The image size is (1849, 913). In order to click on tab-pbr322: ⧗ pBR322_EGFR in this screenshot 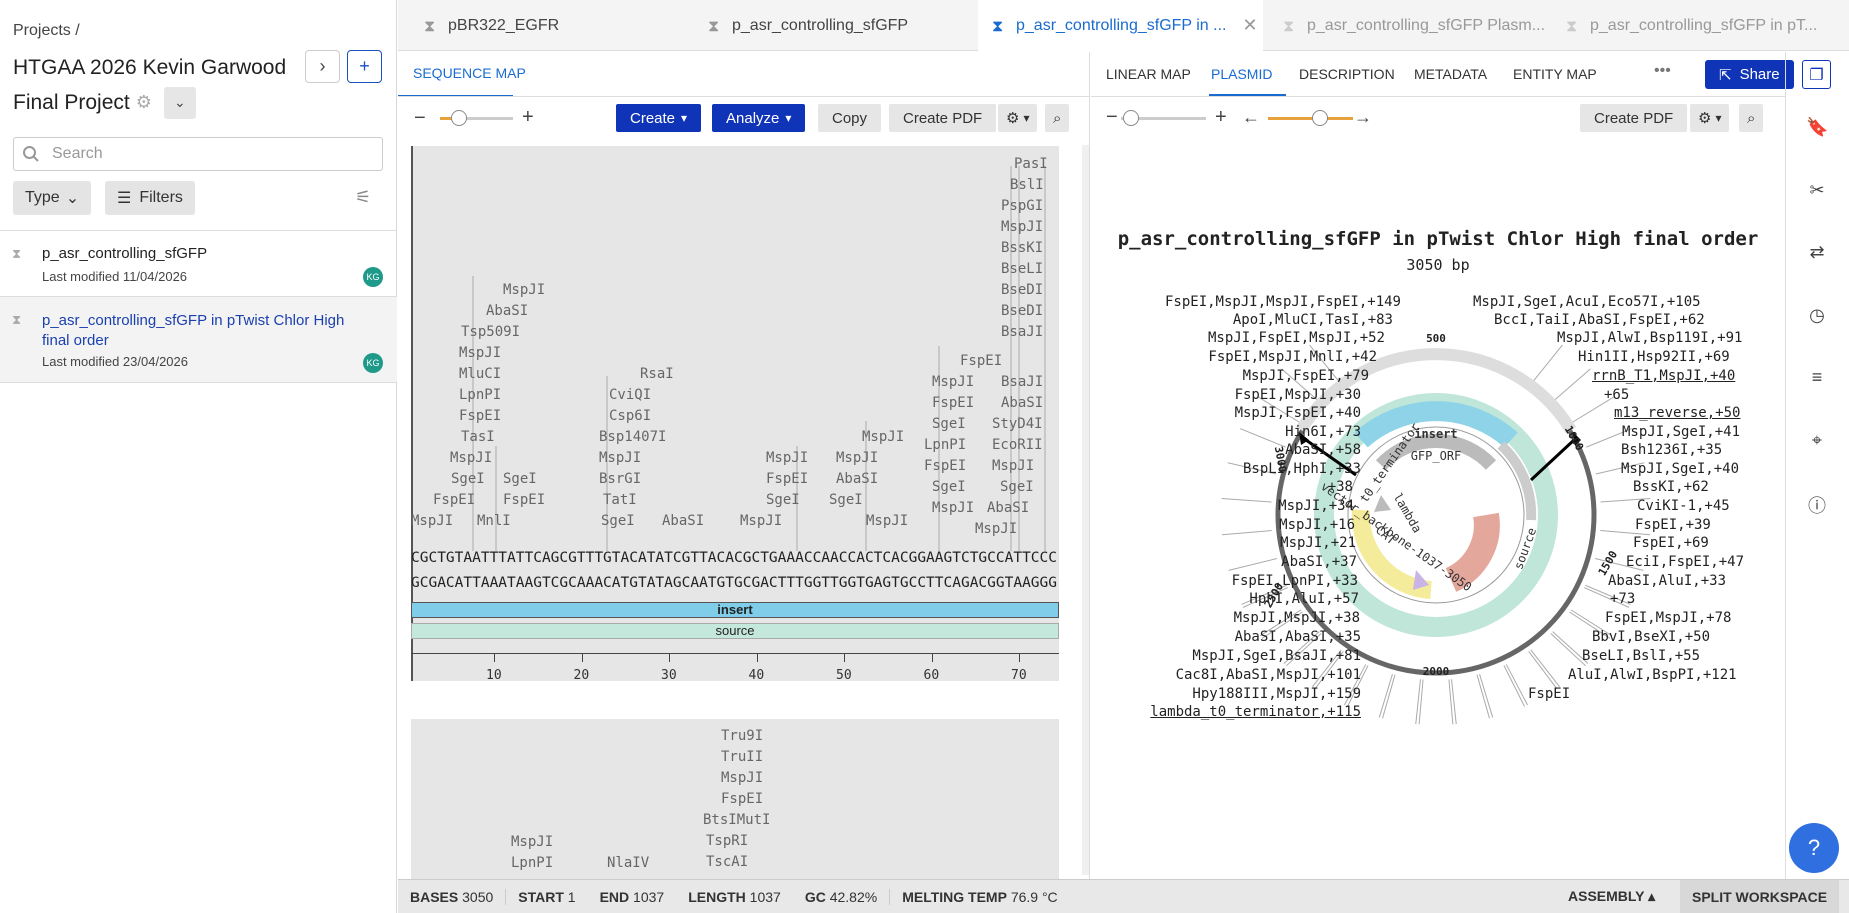, I will do `click(491, 25)`.